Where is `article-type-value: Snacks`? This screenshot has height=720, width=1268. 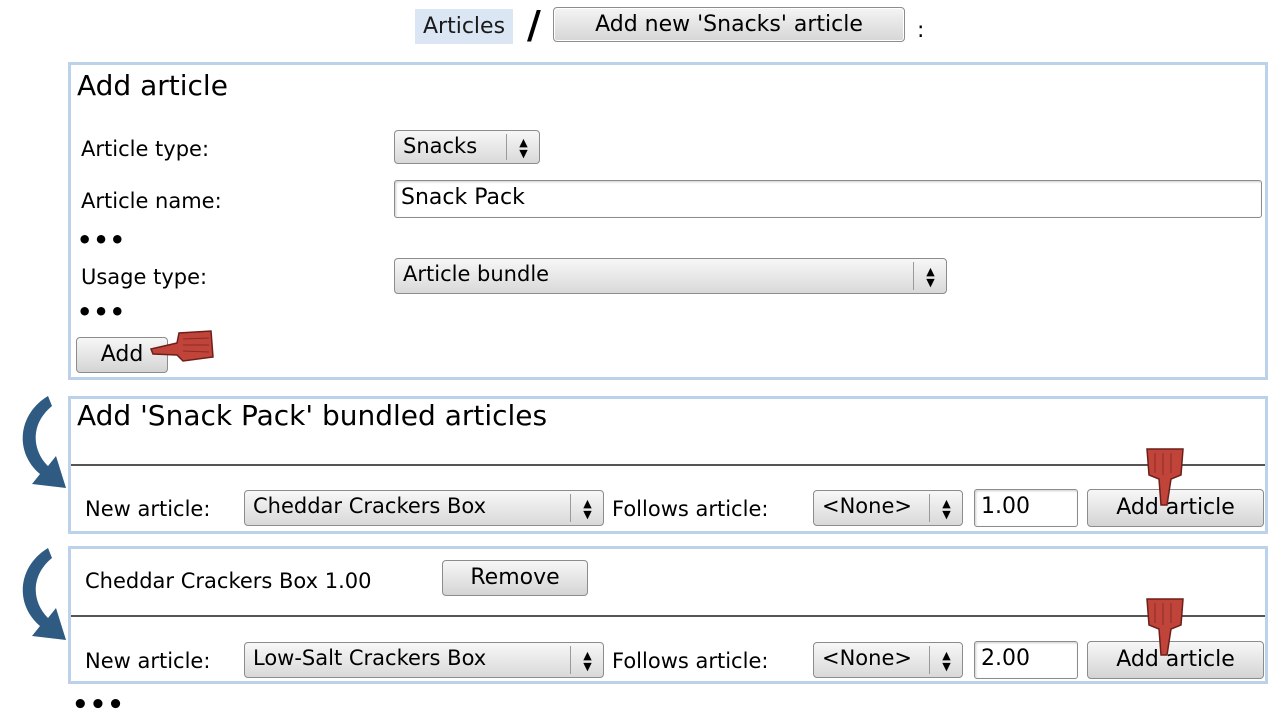
article-type-value: Snacks is located at coordinates (440, 146).